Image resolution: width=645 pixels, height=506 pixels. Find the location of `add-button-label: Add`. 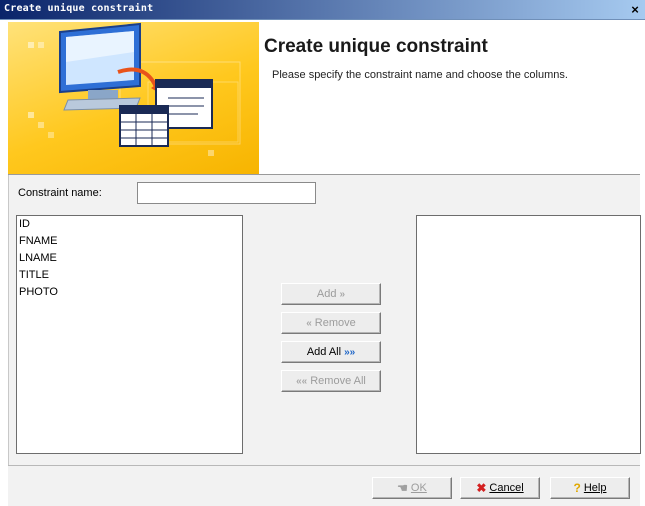

add-button-label: Add is located at coordinates (326, 294).